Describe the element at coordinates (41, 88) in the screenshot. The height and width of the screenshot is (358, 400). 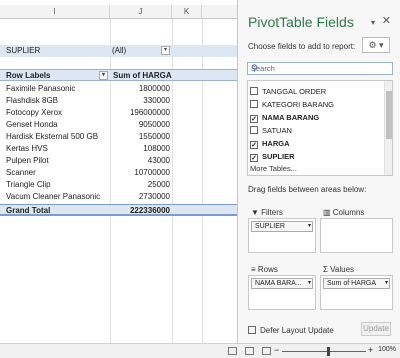
I see `row-label: Faximile Panasonic` at that location.